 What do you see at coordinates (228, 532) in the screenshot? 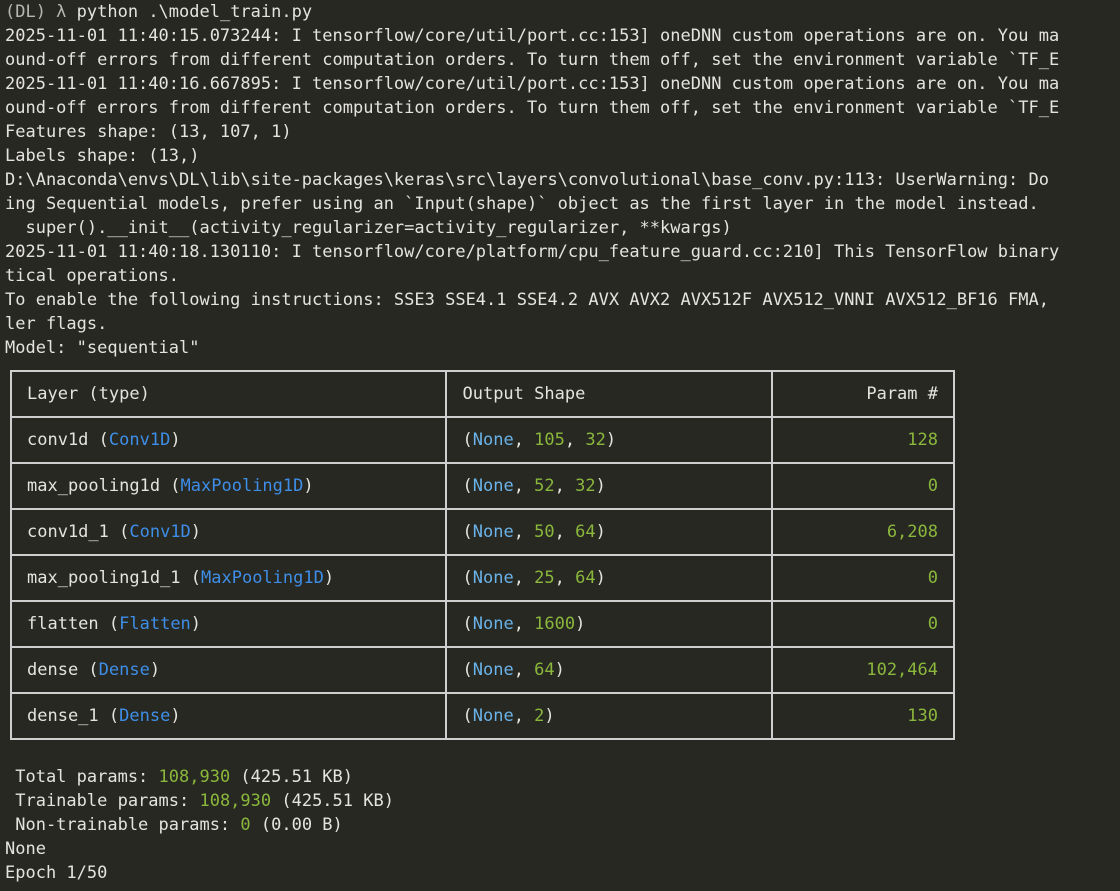
I see `layer-cell: conv1d_1 (Conv1D)` at bounding box center [228, 532].